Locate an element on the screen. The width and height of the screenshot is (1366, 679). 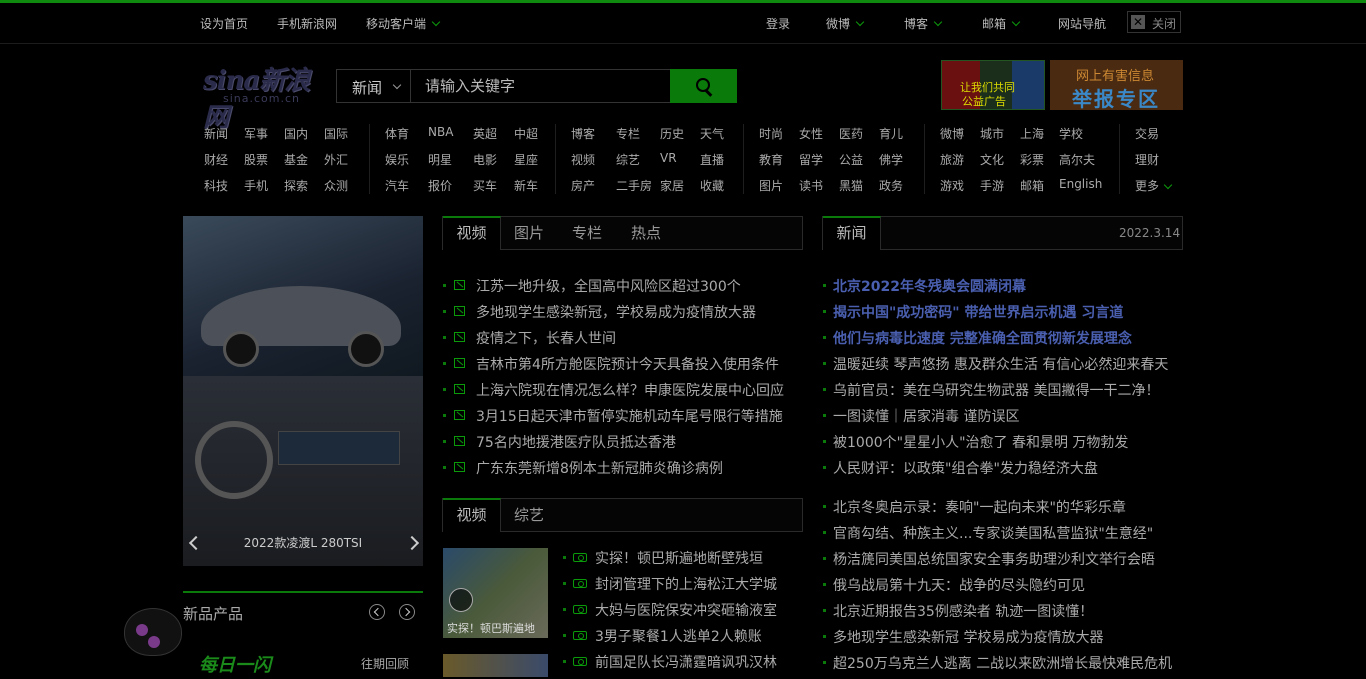
nav-link: 星座 is located at coordinates (526, 159).